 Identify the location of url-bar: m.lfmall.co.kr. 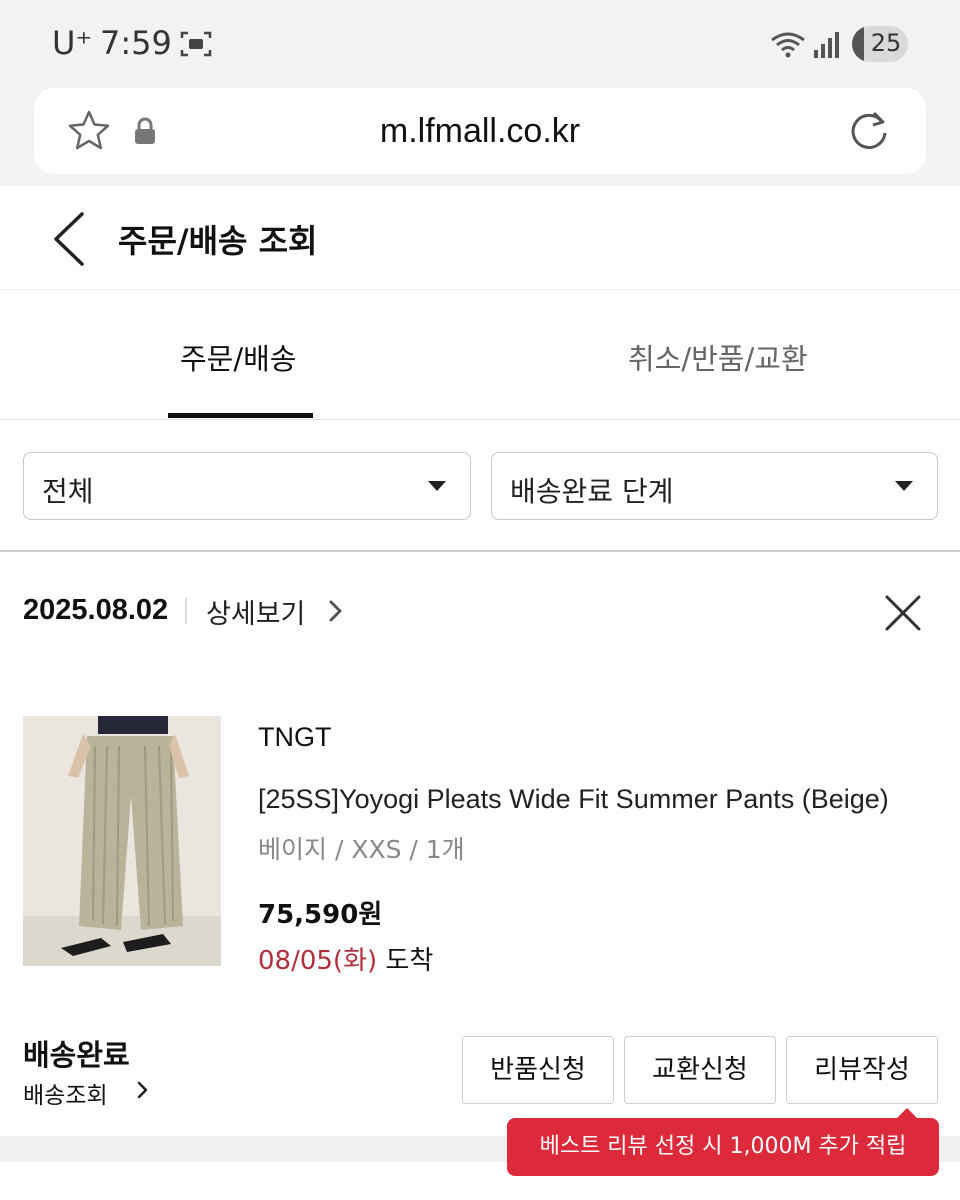
(480, 131).